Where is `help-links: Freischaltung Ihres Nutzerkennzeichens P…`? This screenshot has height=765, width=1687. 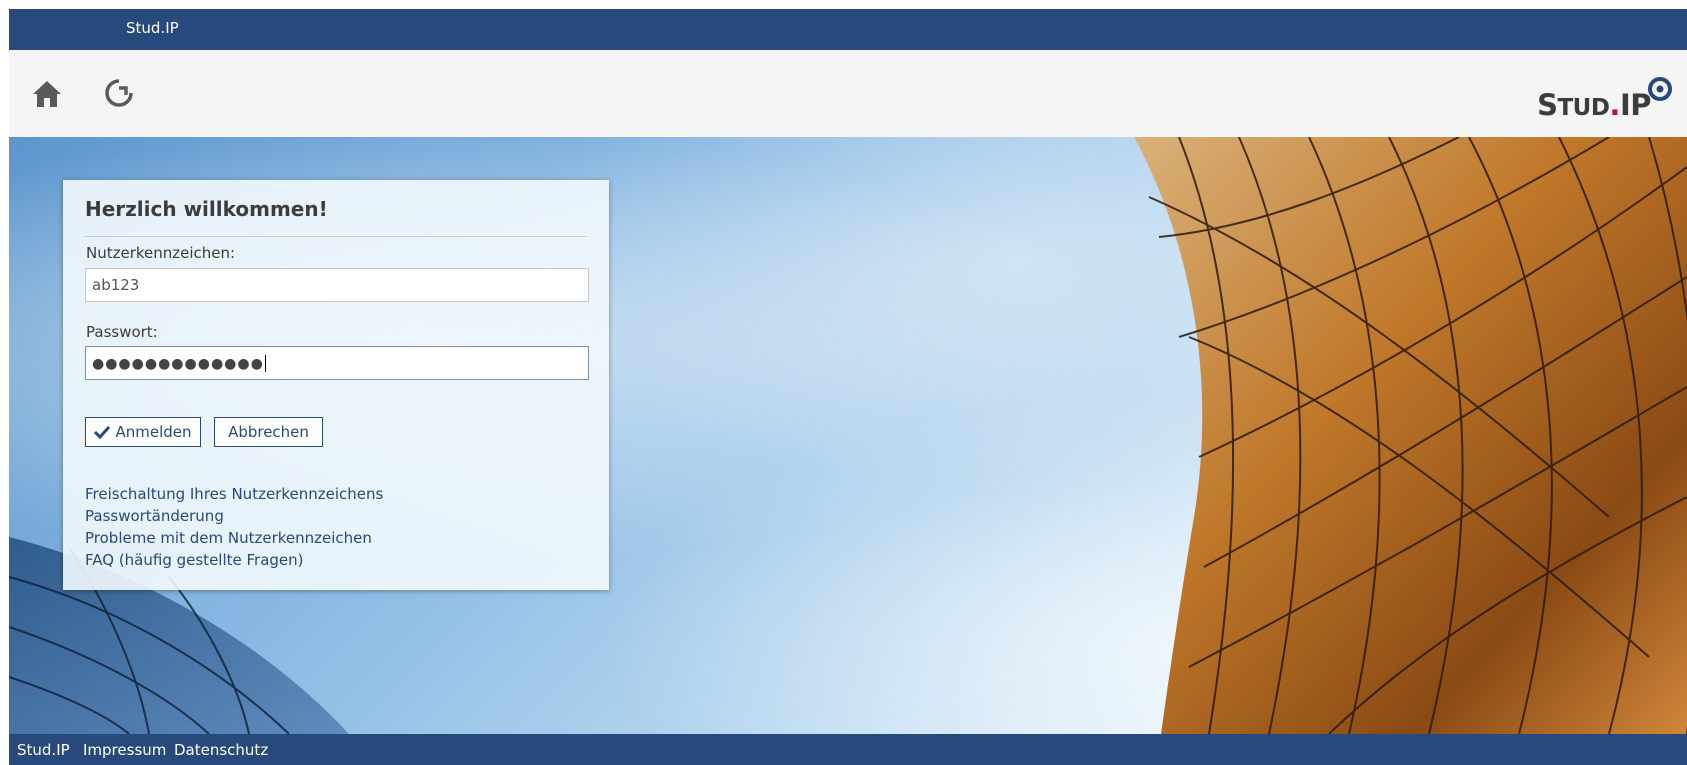
help-links: Freischaltung Ihres Nutzerkennzeichens P… is located at coordinates (234, 527).